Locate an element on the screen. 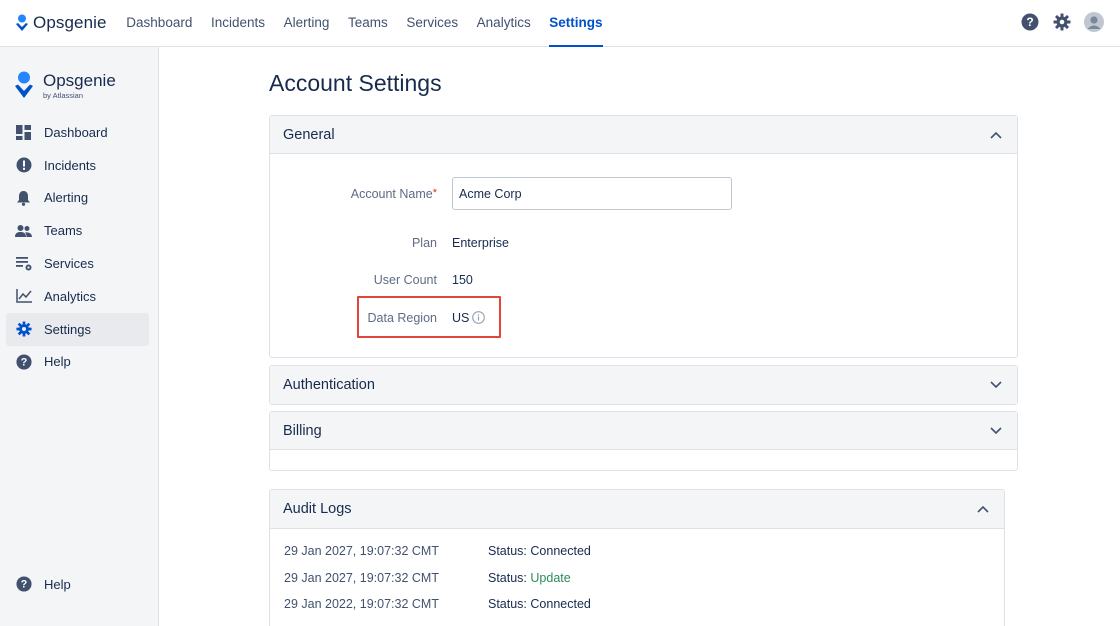 The height and width of the screenshot is (626, 1120). sidebar-item-help-bottom: ? Help is located at coordinates (77, 584).